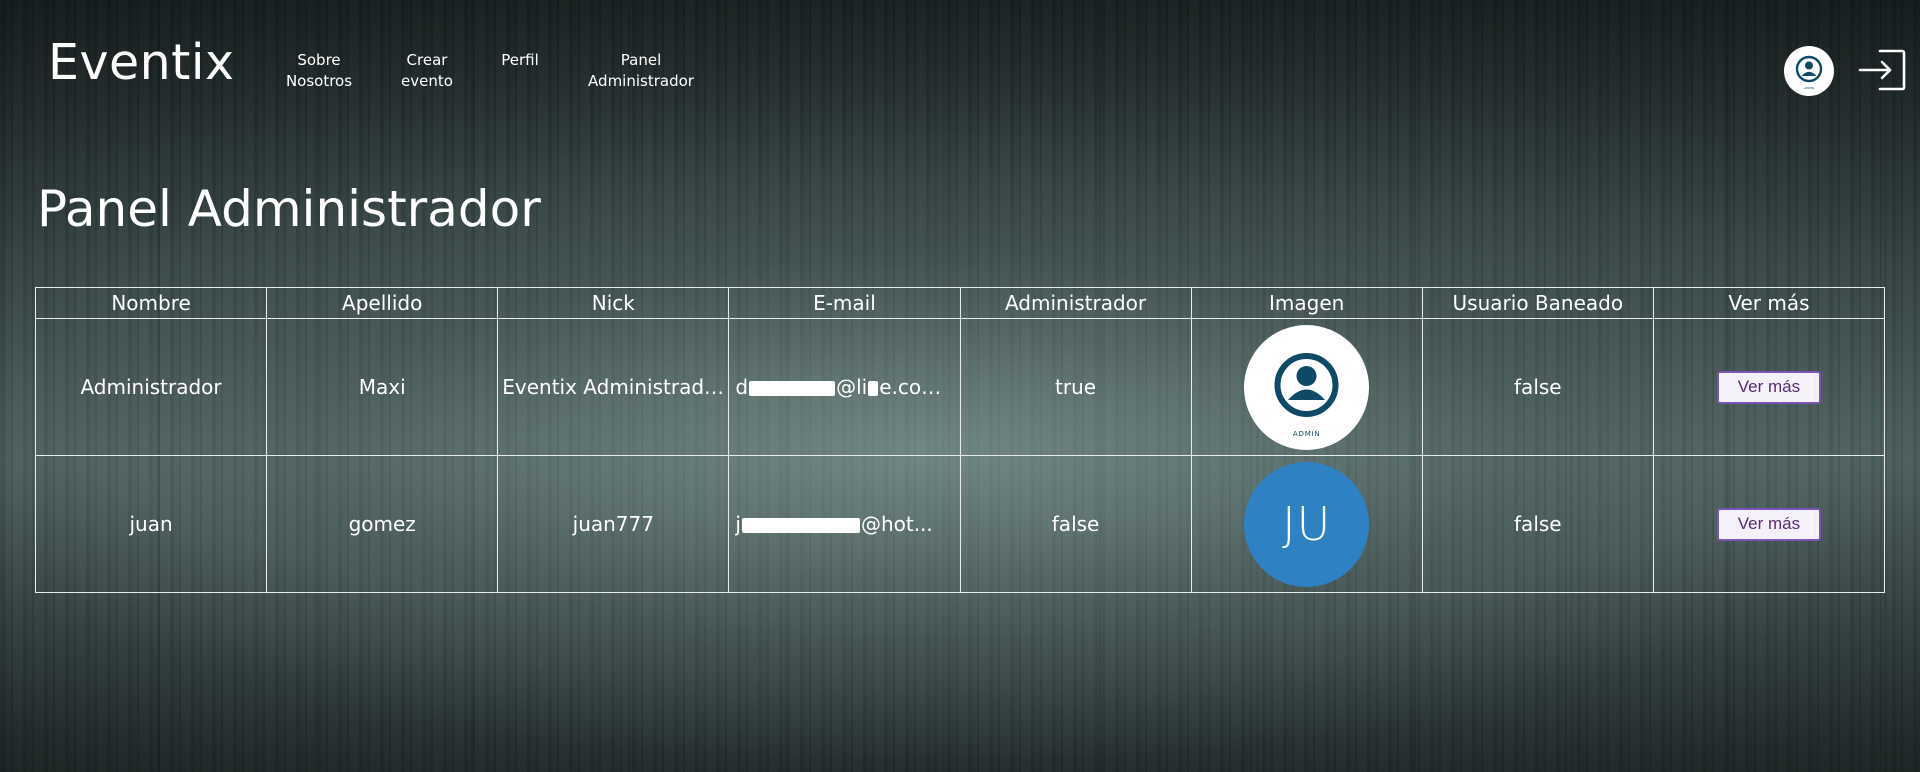 Image resolution: width=1920 pixels, height=772 pixels. Describe the element at coordinates (382, 524) in the screenshot. I see `cell-apellido: gomez` at that location.